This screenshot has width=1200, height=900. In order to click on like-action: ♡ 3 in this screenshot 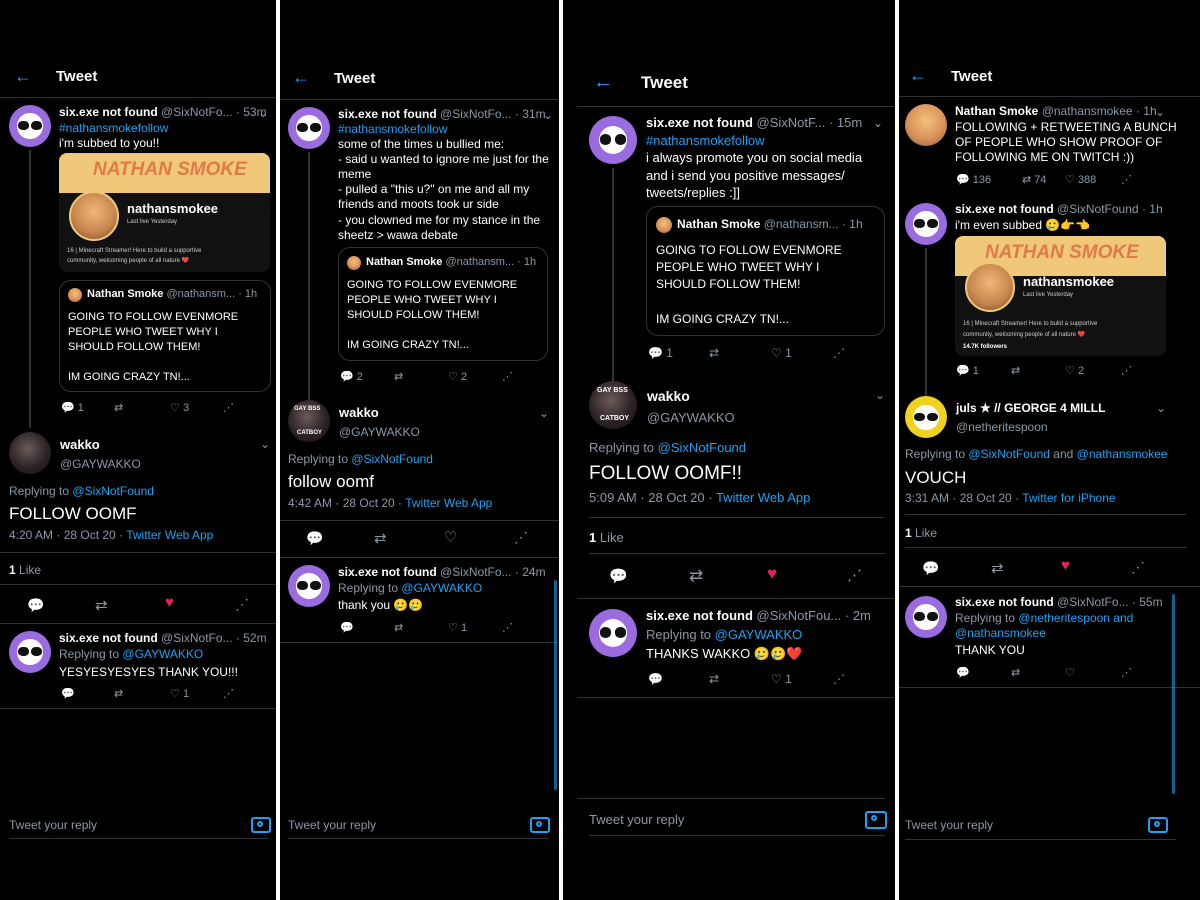, I will do `click(179, 407)`.